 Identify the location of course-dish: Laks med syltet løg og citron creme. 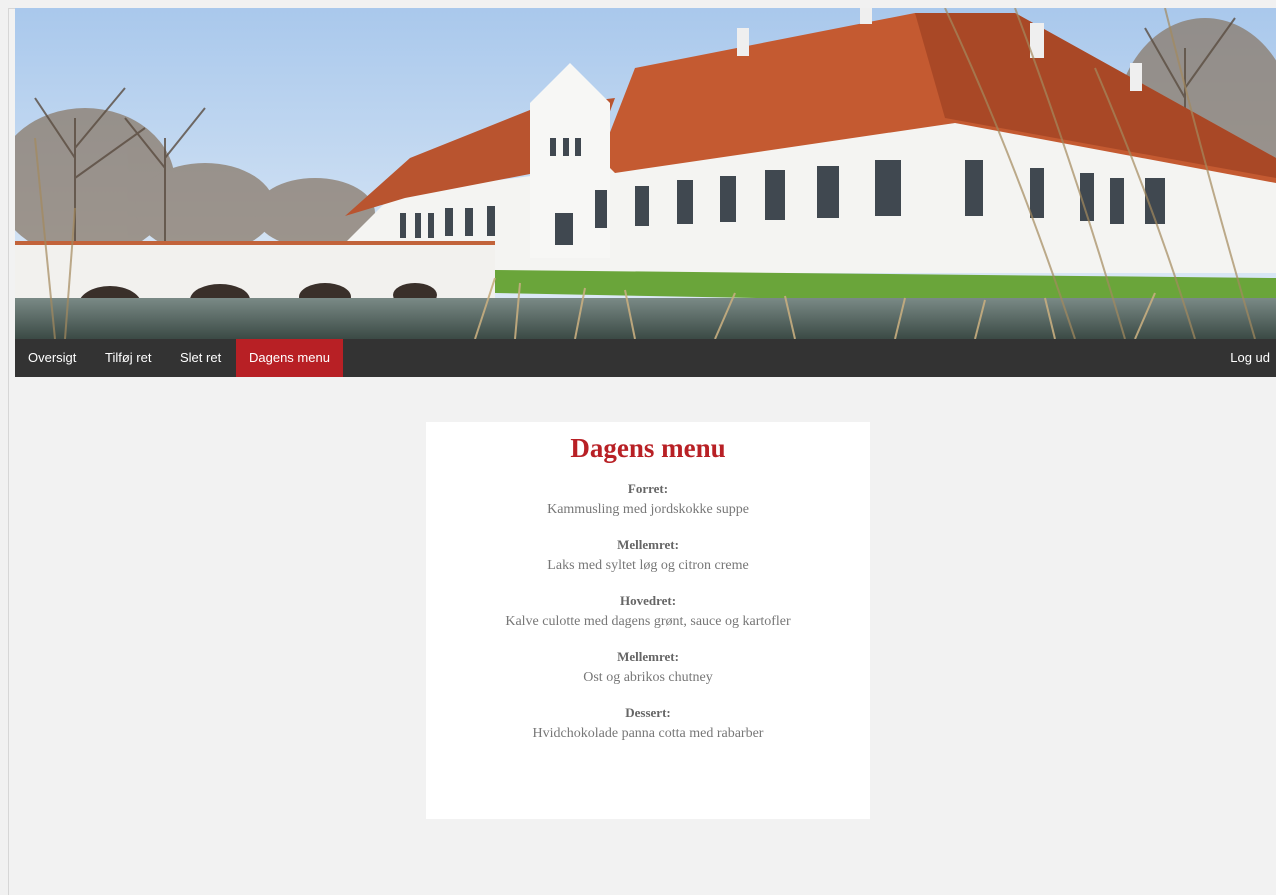
(648, 565).